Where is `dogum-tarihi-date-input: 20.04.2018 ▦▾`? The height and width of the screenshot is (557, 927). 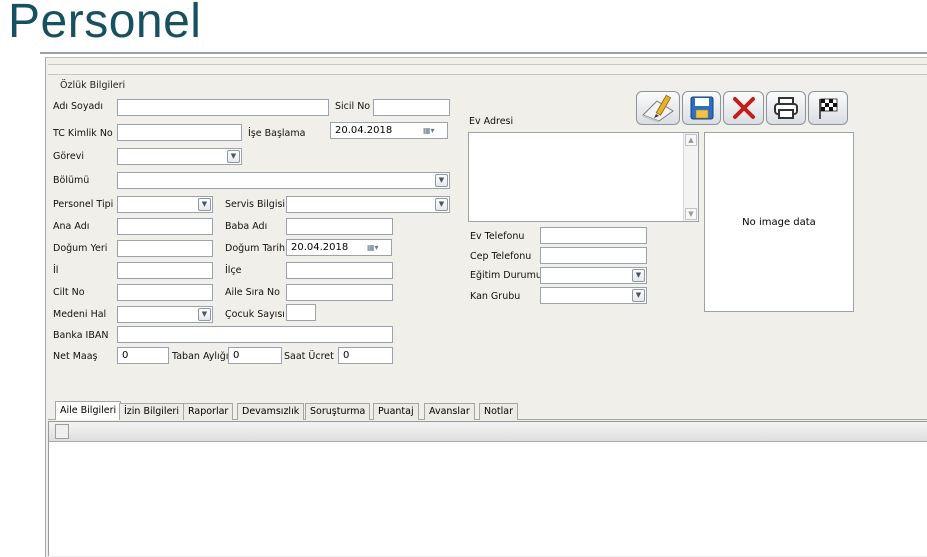
dogum-tarihi-date-input: 20.04.2018 ▦▾ is located at coordinates (339, 247).